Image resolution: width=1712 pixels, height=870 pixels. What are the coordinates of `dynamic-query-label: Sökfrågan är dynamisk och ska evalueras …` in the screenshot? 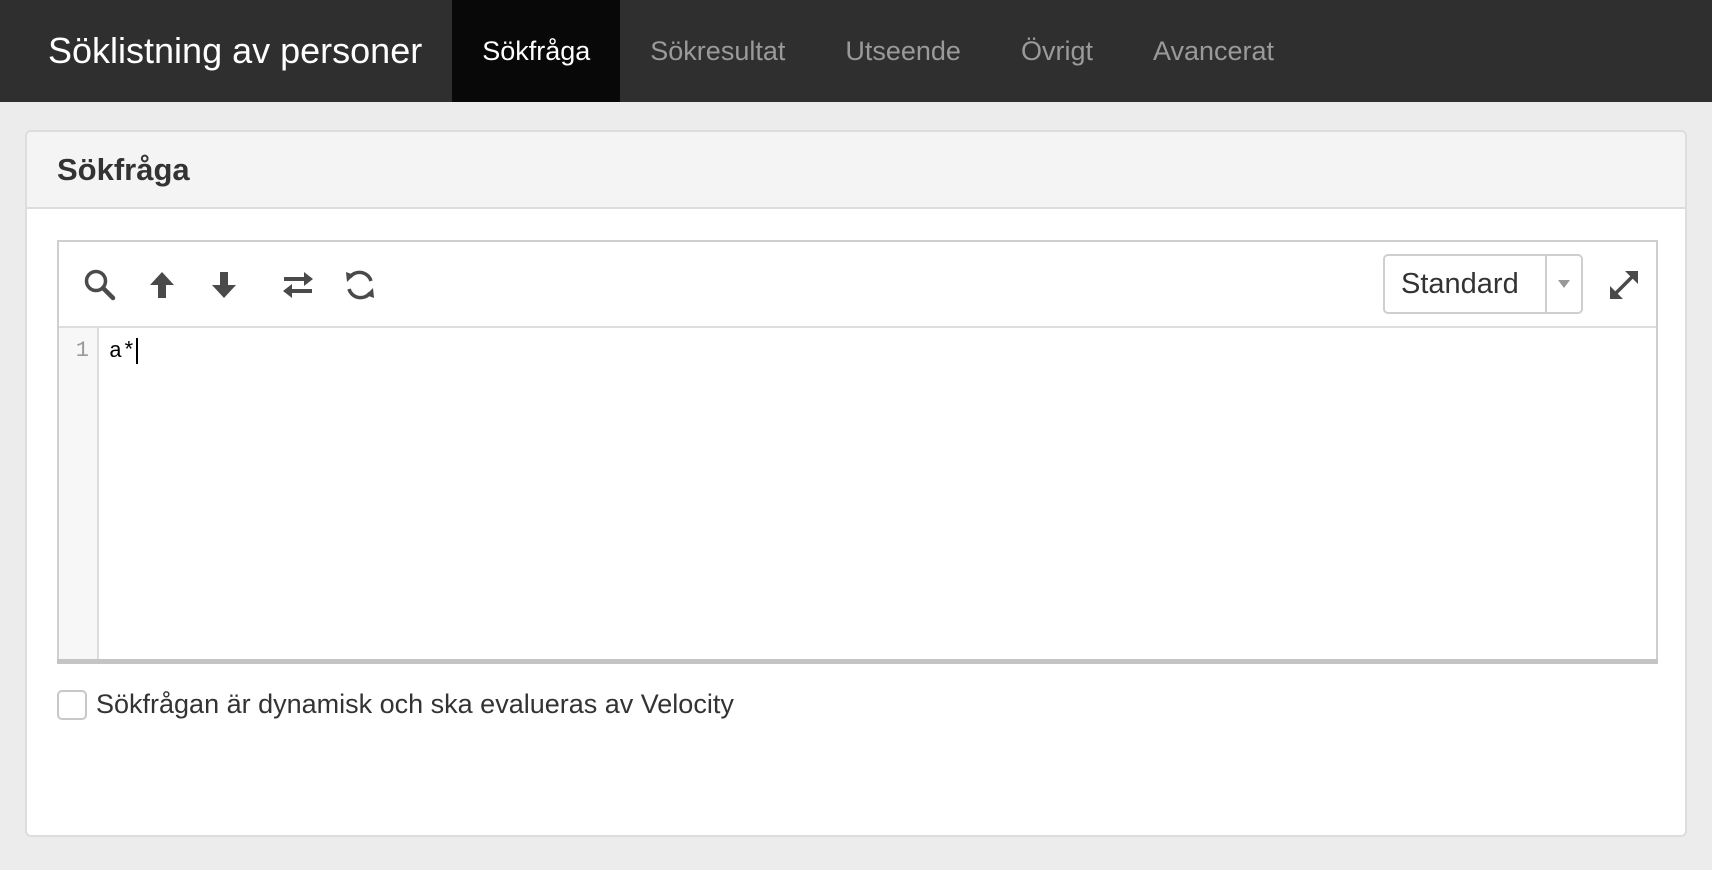 It's located at (415, 704).